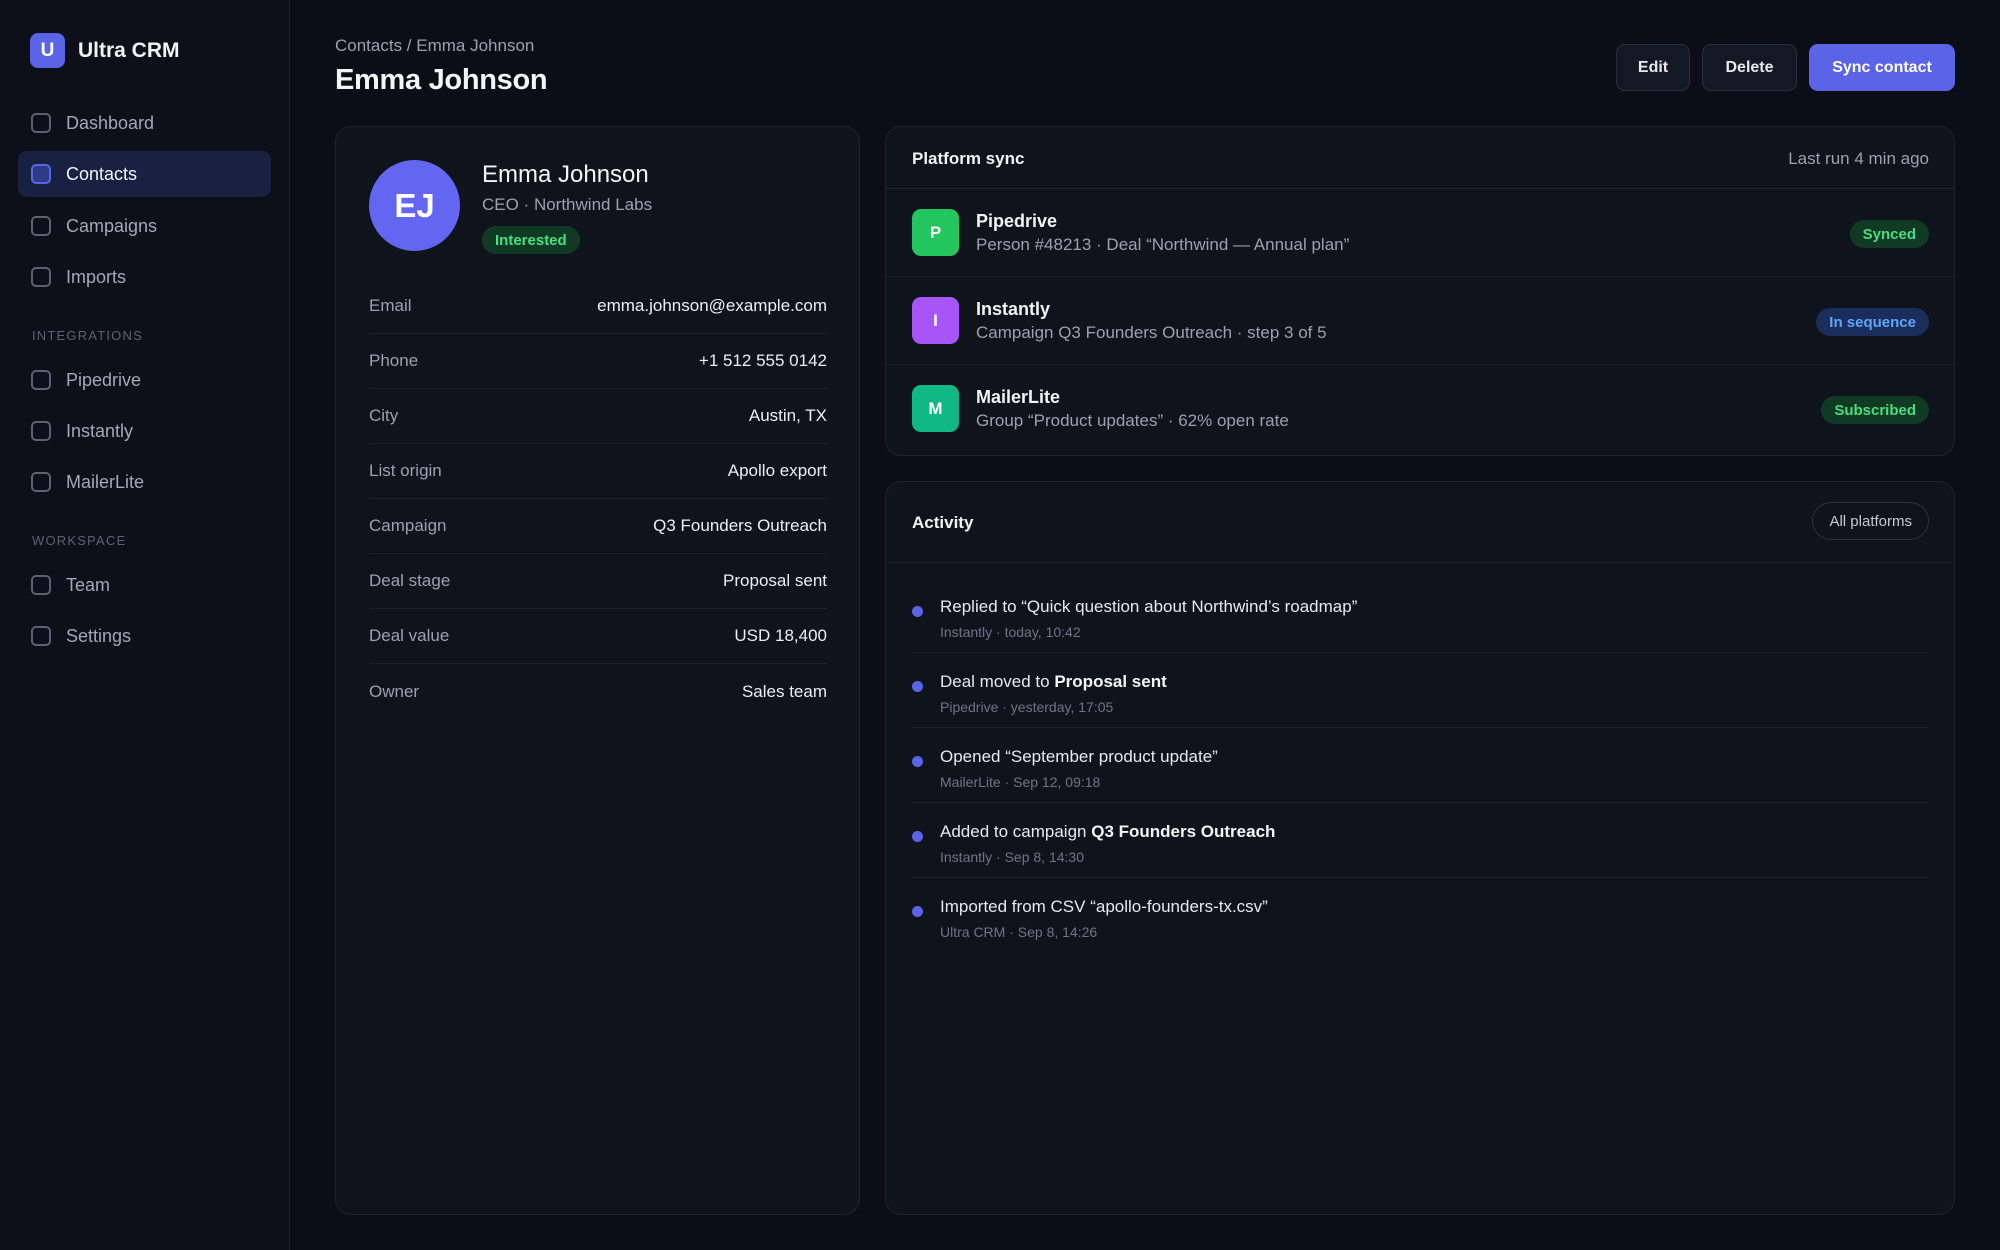 The width and height of the screenshot is (2000, 1250). What do you see at coordinates (87, 335) in the screenshot?
I see `section-heading-integrations: INTEGRATIONS` at bounding box center [87, 335].